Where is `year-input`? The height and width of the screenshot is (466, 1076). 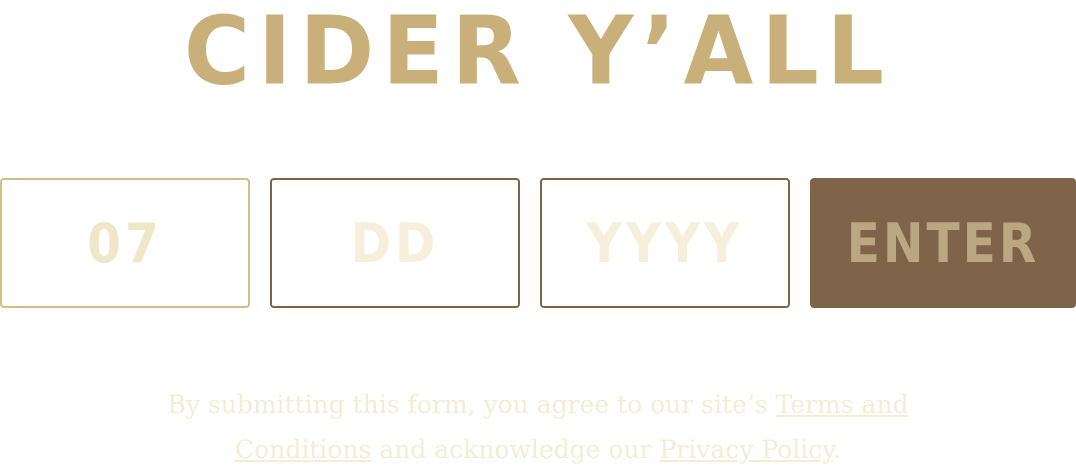 year-input is located at coordinates (665, 243).